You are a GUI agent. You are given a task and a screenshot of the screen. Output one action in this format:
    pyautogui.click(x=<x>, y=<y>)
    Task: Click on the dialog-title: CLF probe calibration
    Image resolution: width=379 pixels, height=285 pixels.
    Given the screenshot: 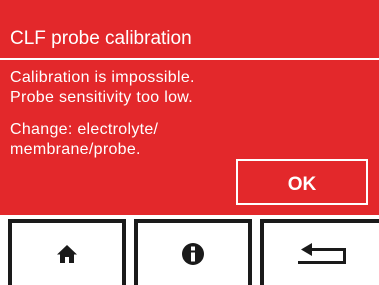 What is the action you would take?
    pyautogui.click(x=101, y=38)
    